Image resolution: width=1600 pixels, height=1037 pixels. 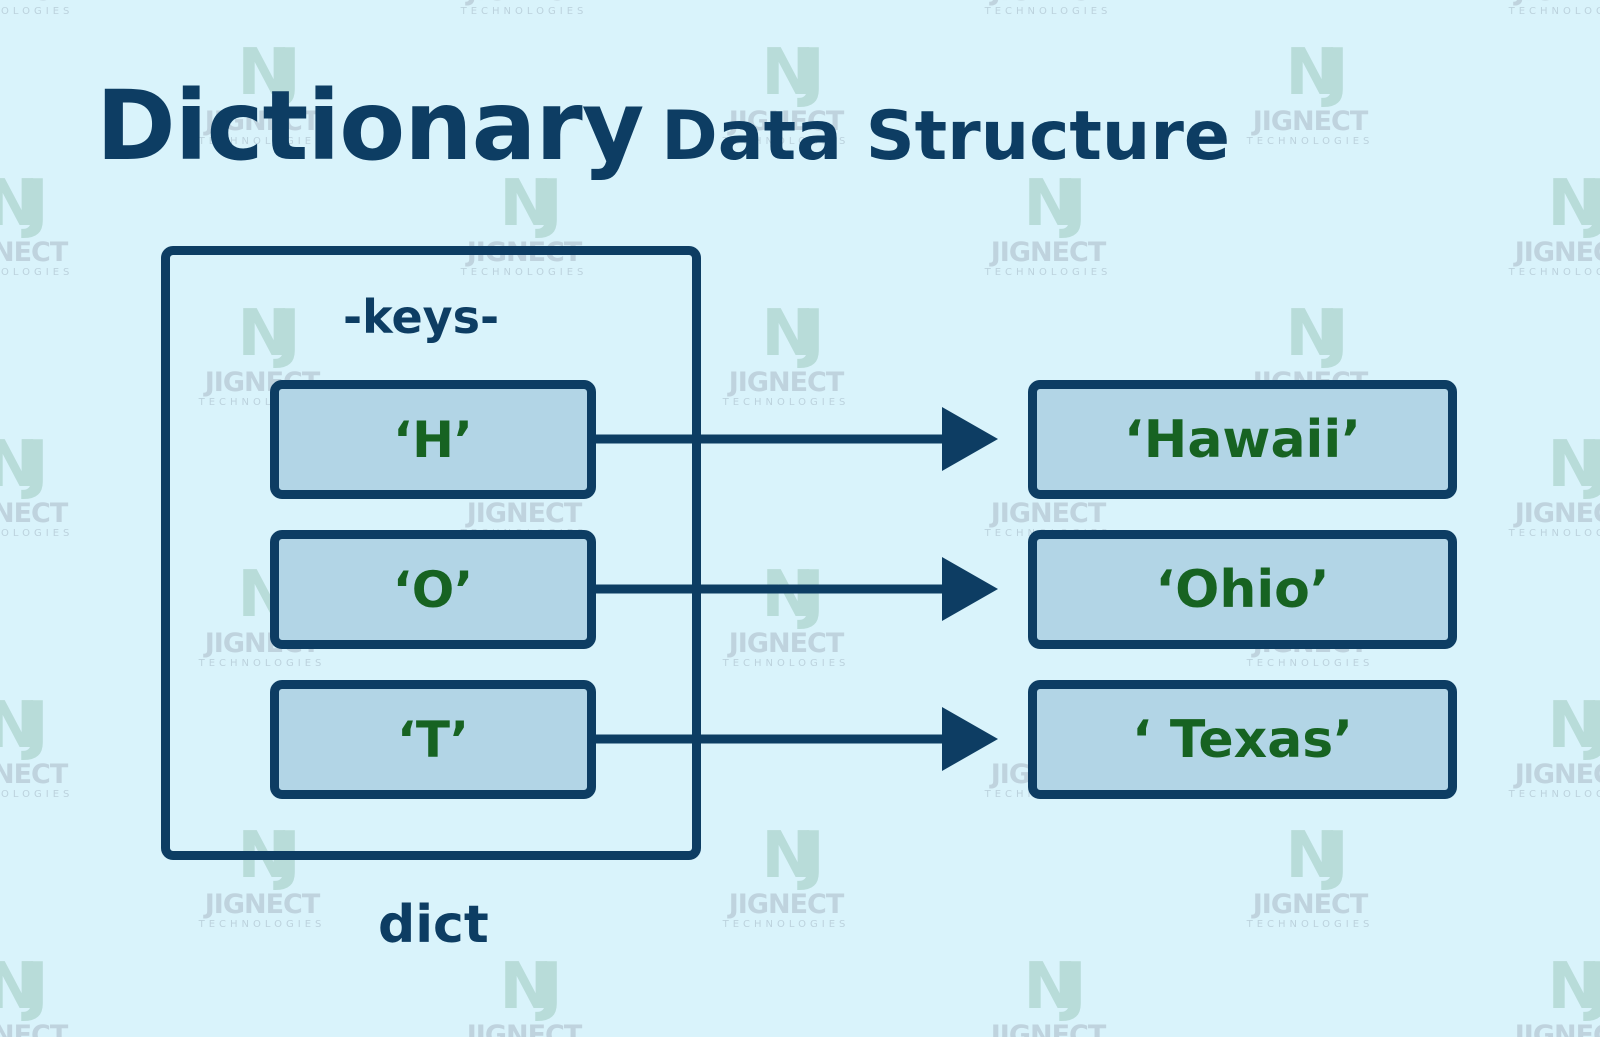 I want to click on key-cell-h: ‘H’, so click(x=433, y=439).